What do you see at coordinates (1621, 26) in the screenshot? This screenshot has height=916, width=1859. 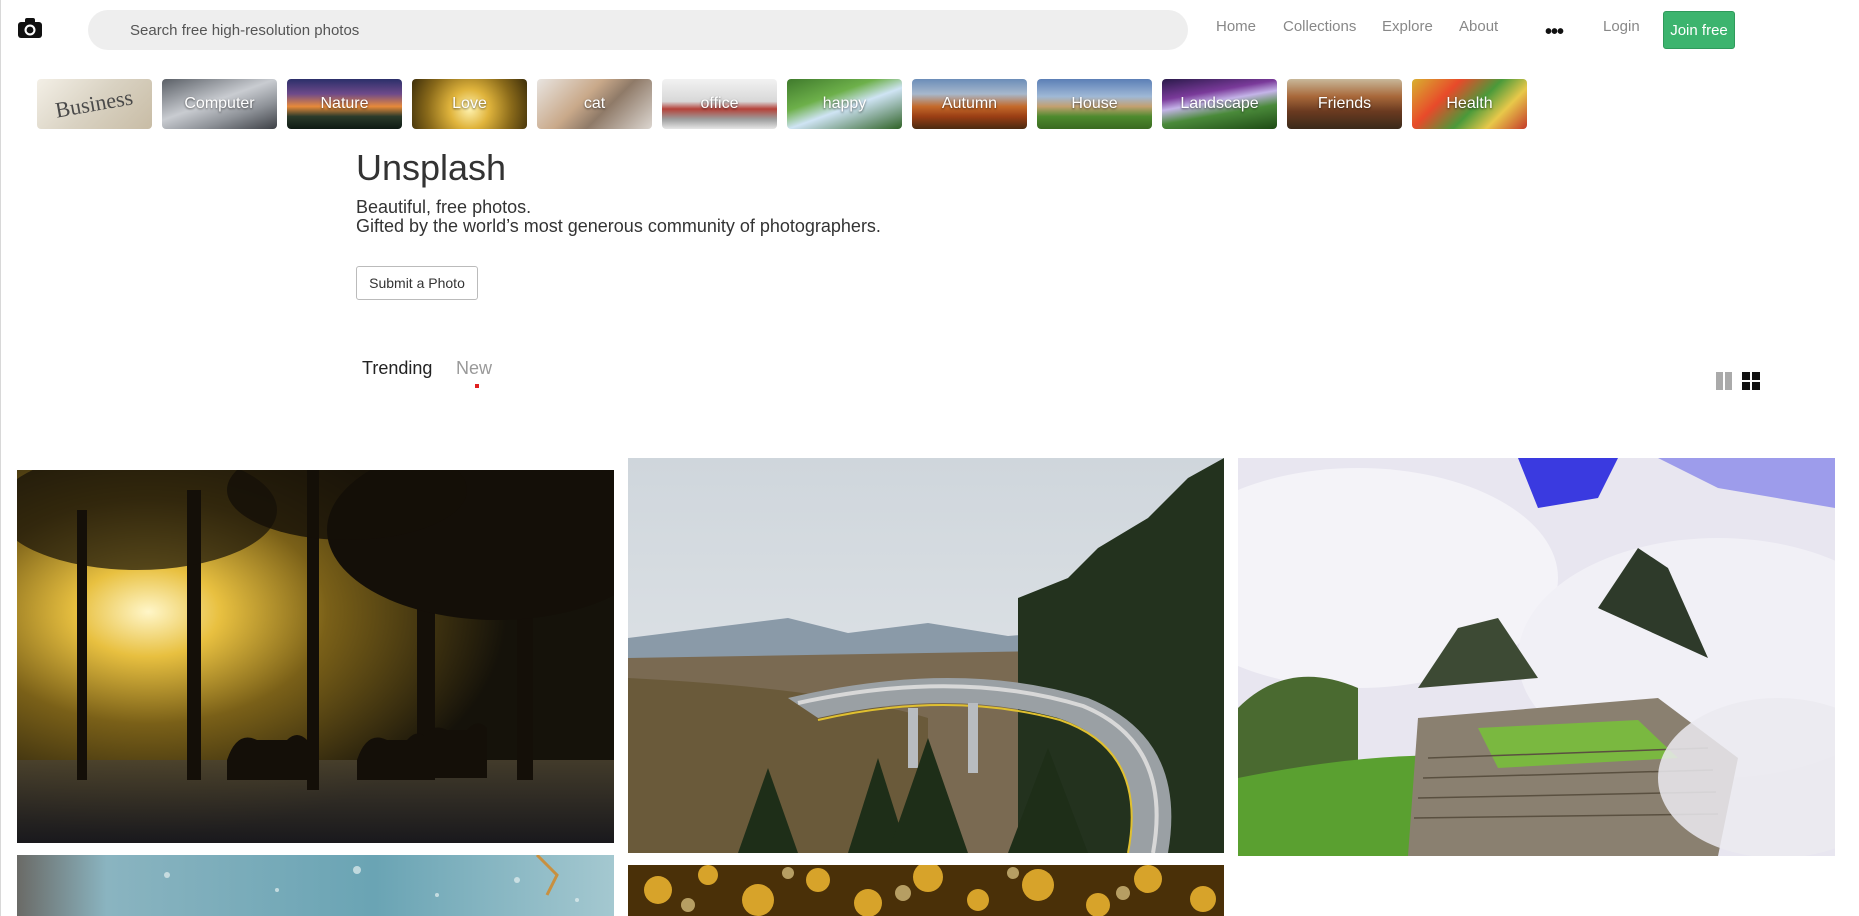 I see `login-link: Login` at bounding box center [1621, 26].